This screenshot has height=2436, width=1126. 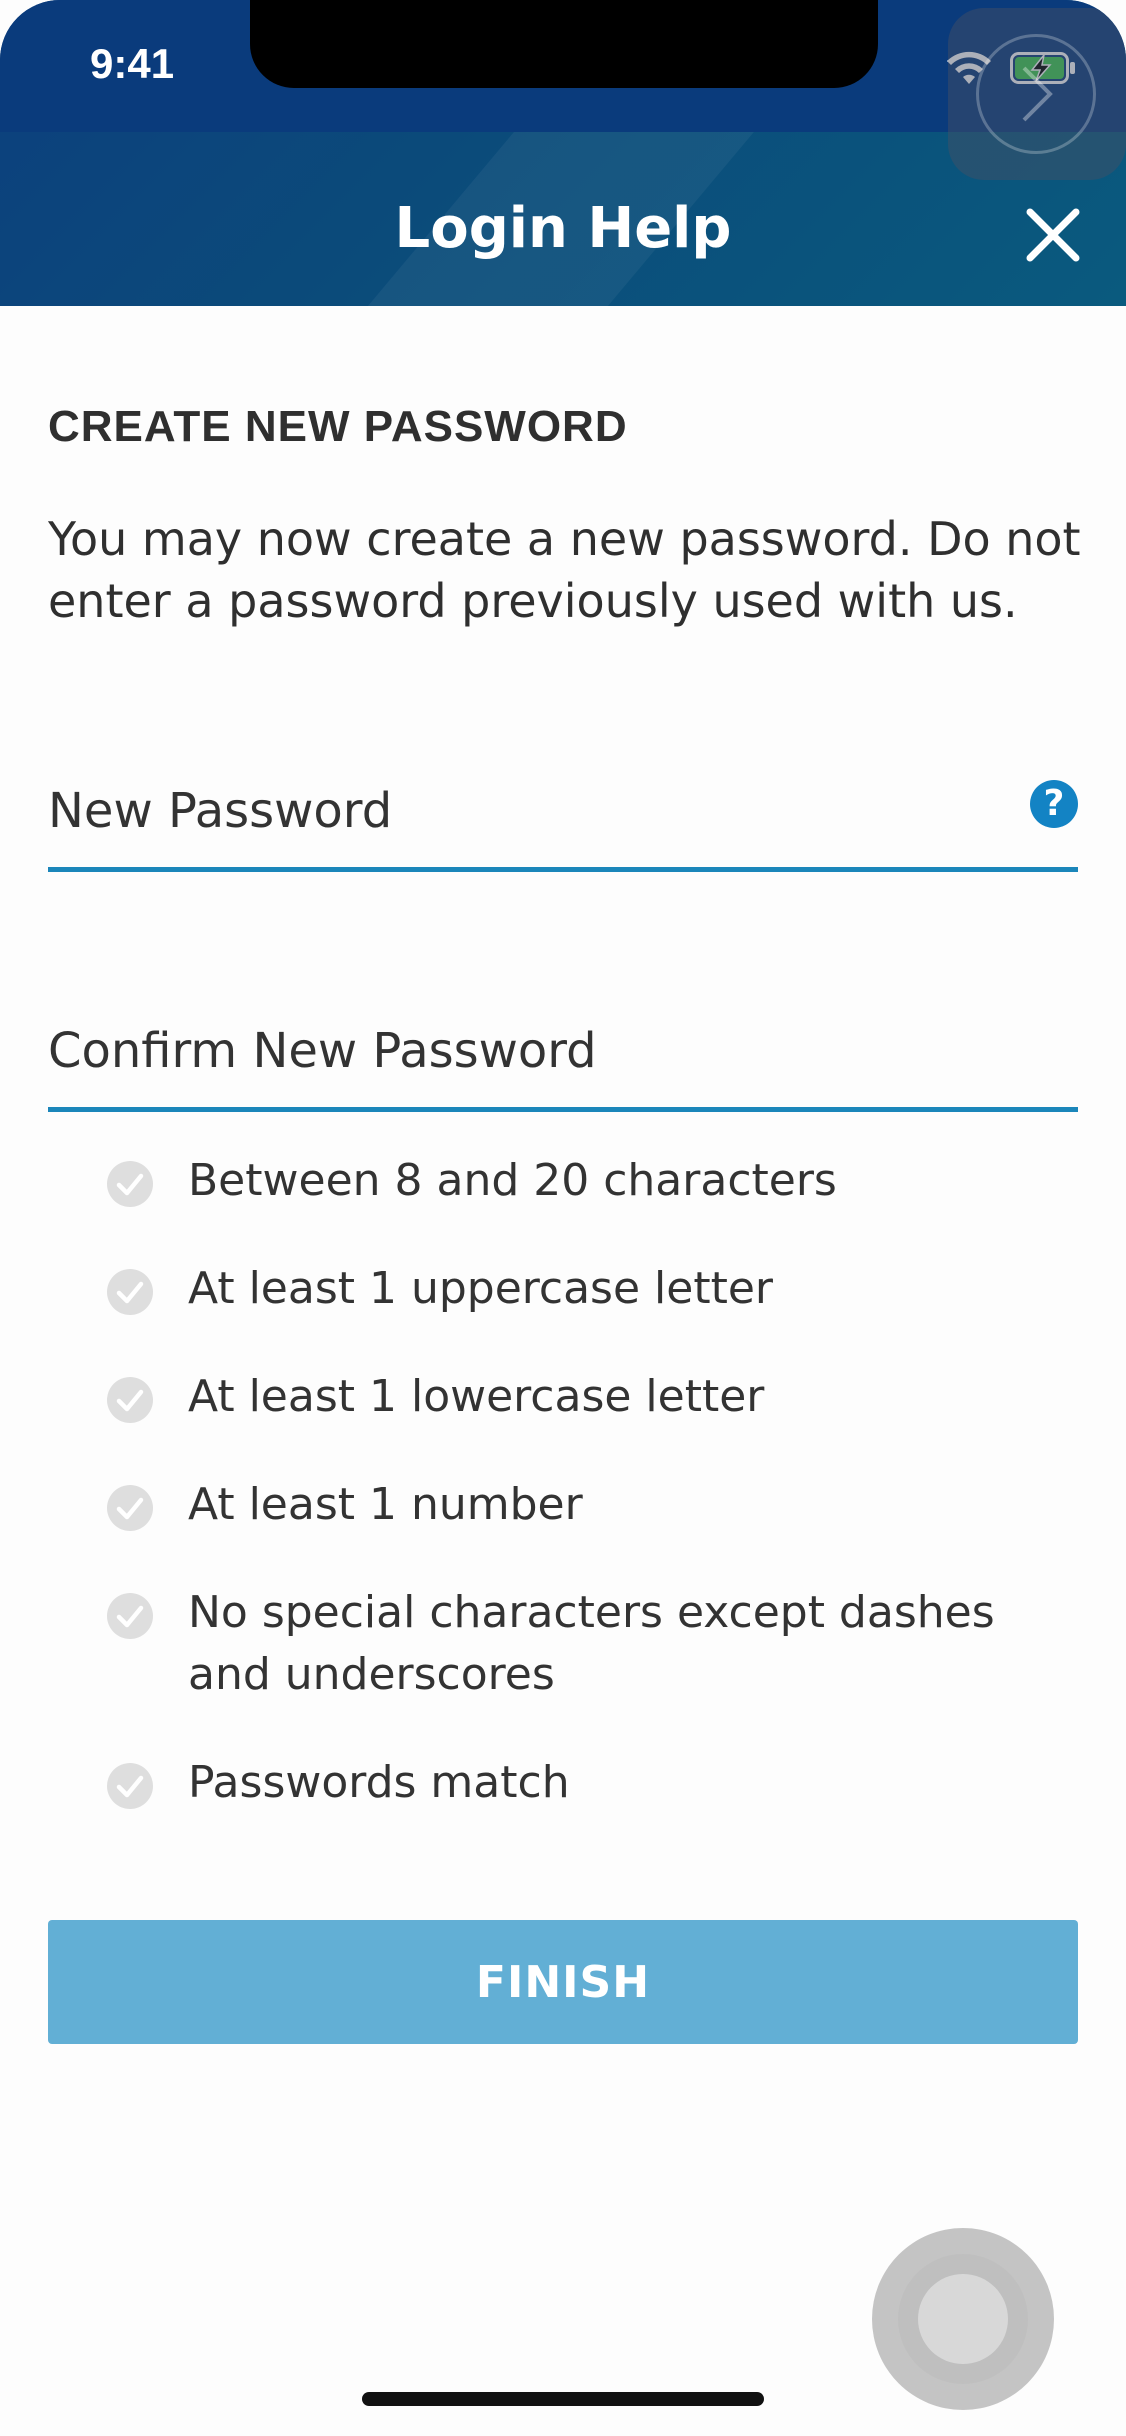 I want to click on section-heading: CREATE NEW PASSWORD, so click(x=338, y=426).